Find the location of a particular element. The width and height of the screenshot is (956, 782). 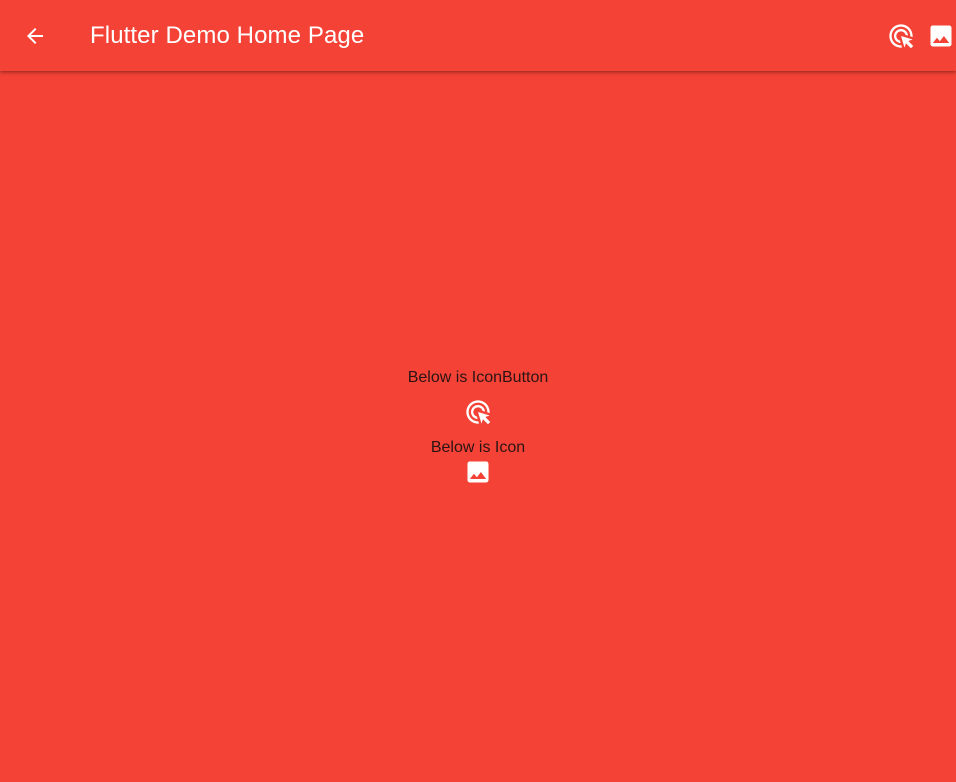

icon-caption: Below is Icon is located at coordinates (478, 447).